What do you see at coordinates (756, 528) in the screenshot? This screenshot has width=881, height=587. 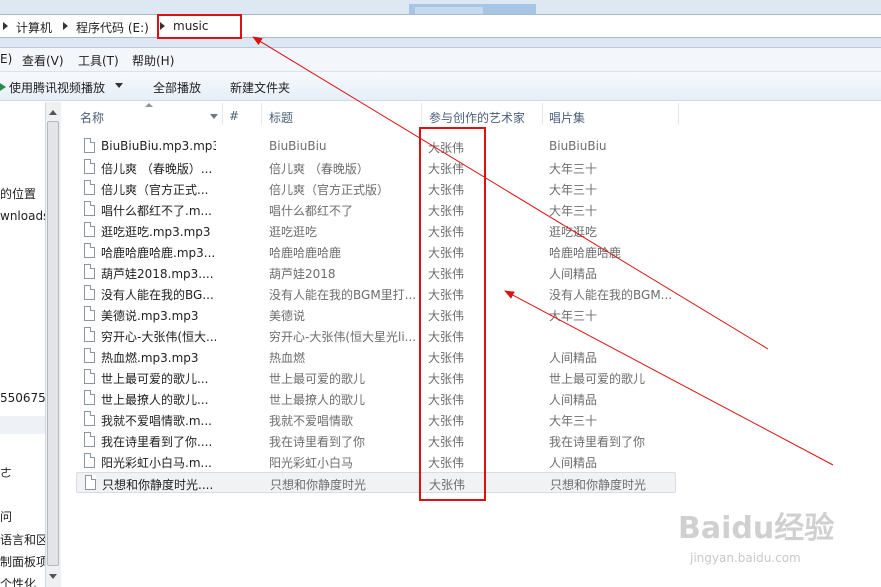 I see `watermark-logo: Baidu经验` at bounding box center [756, 528].